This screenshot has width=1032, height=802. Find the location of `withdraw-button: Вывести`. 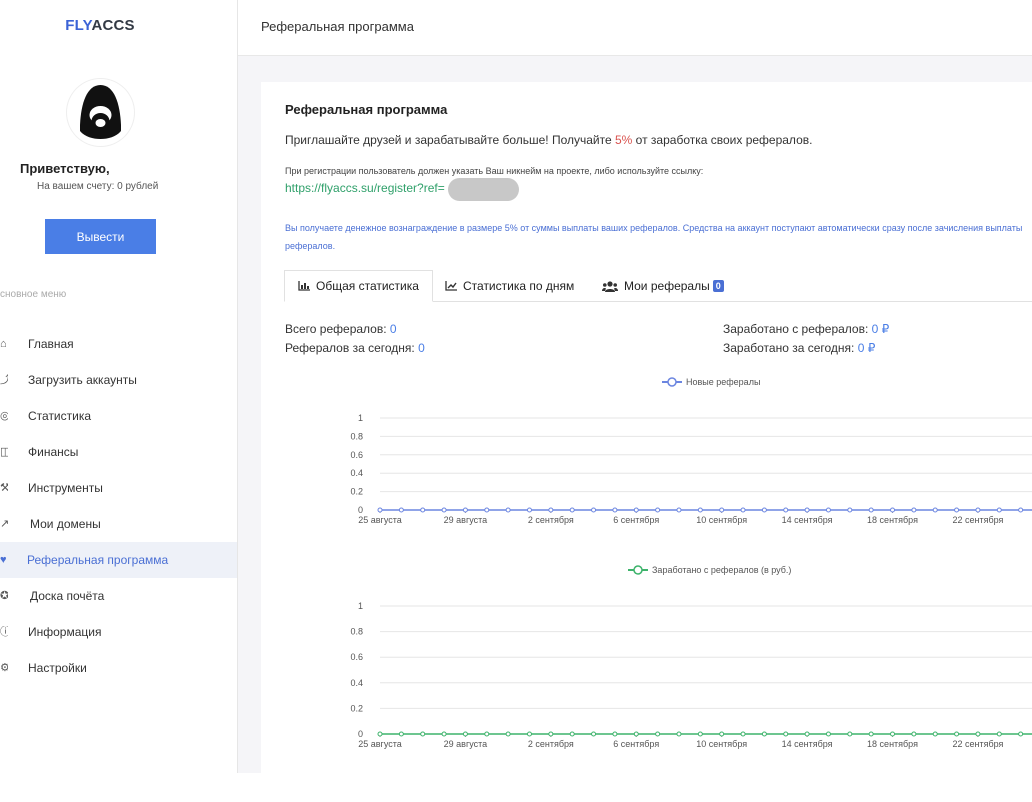

withdraw-button: Вывести is located at coordinates (100, 236).